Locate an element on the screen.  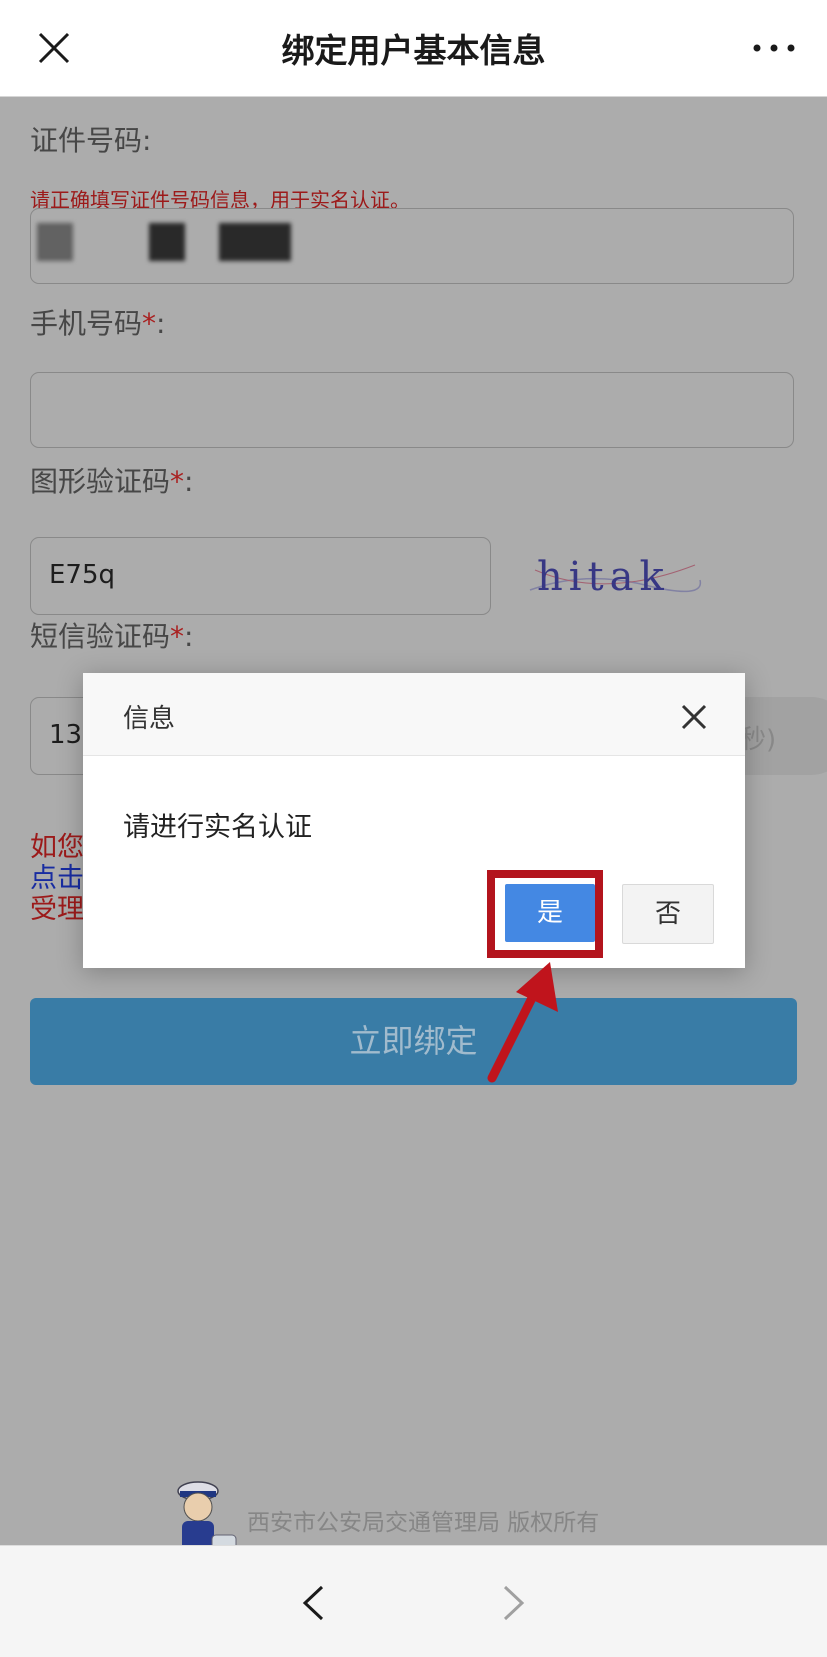
info-dialog: 信息 请进行实名认证 是 否 is located at coordinates (414, 820).